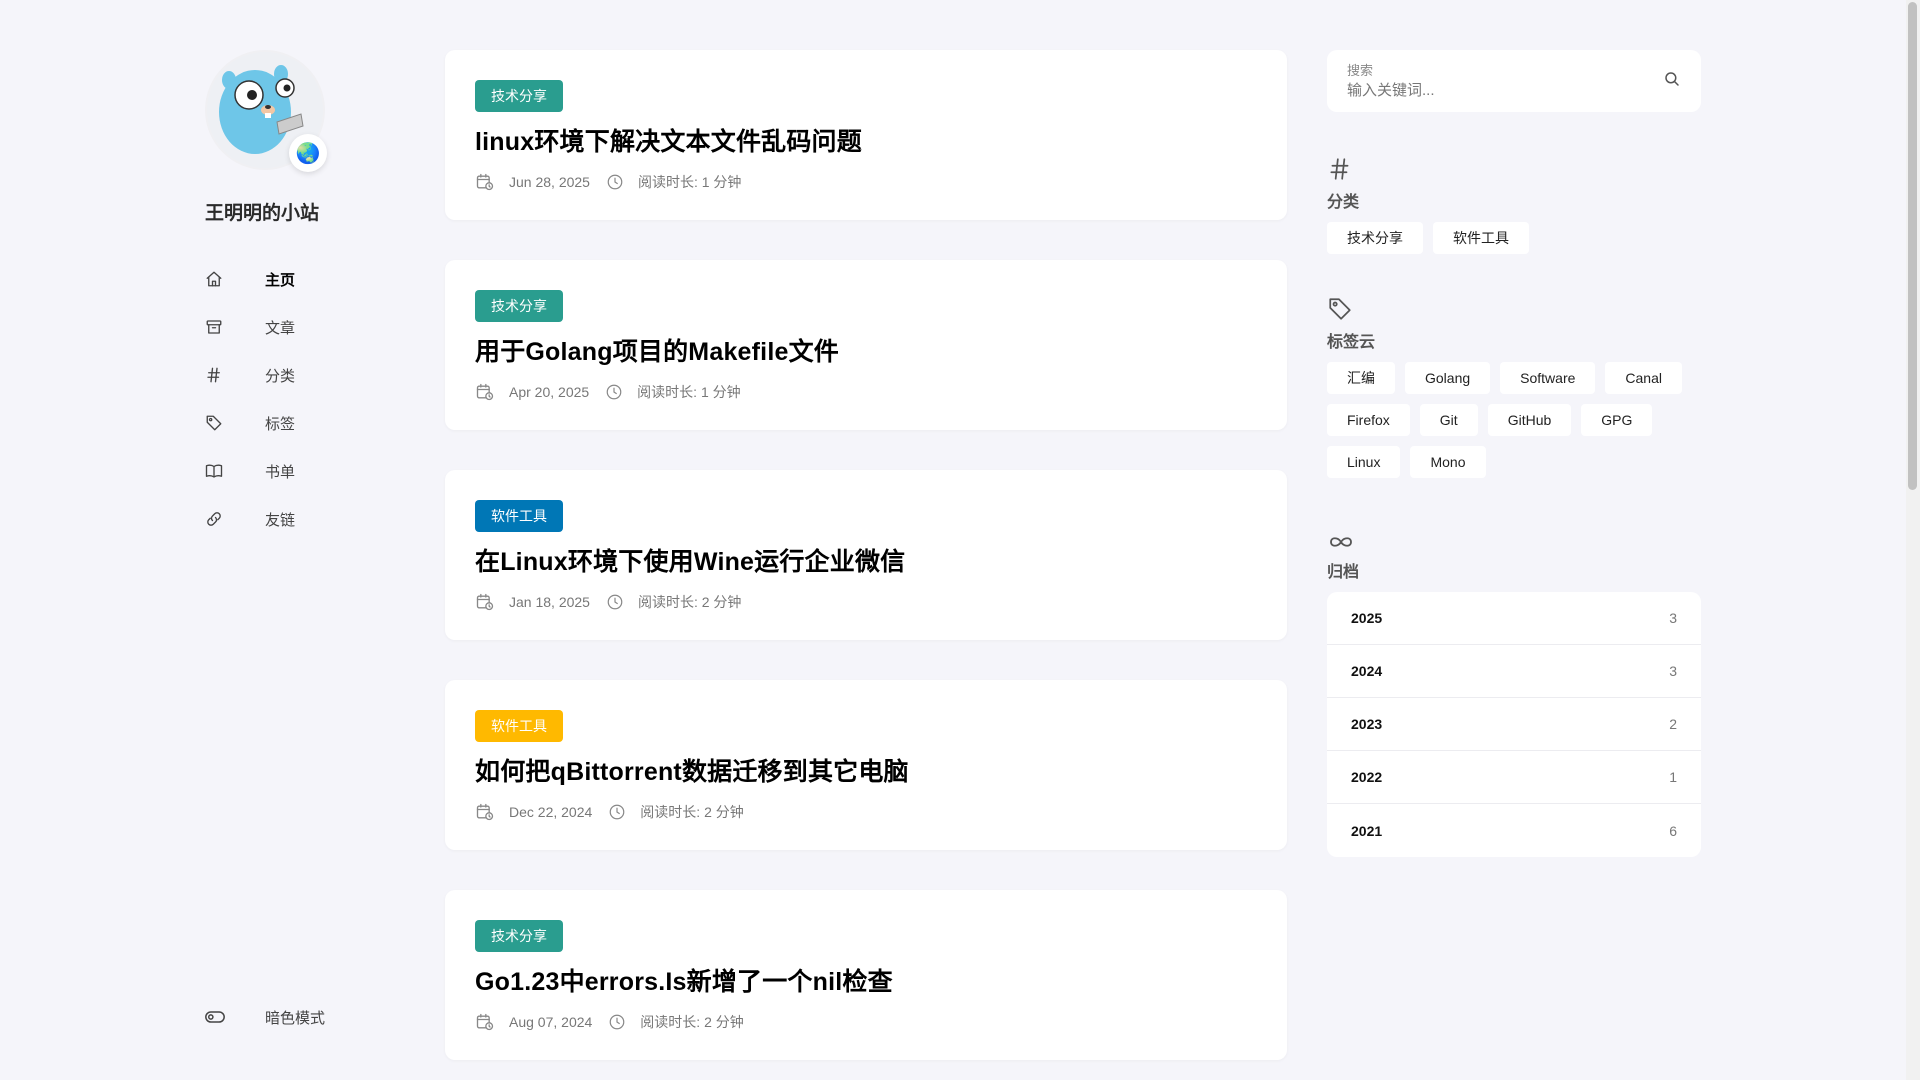 This screenshot has height=1080, width=1920. What do you see at coordinates (1514, 209) in the screenshot?
I see `categories-widget: 分类 技术分享 软件工具` at bounding box center [1514, 209].